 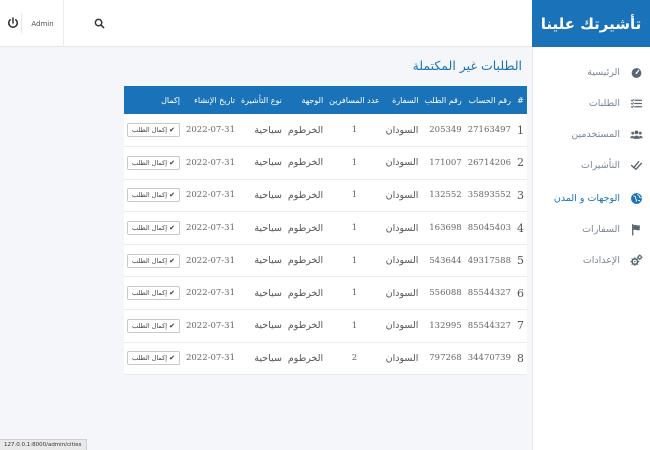 I want to click on cell-index: 7, so click(x=520, y=326).